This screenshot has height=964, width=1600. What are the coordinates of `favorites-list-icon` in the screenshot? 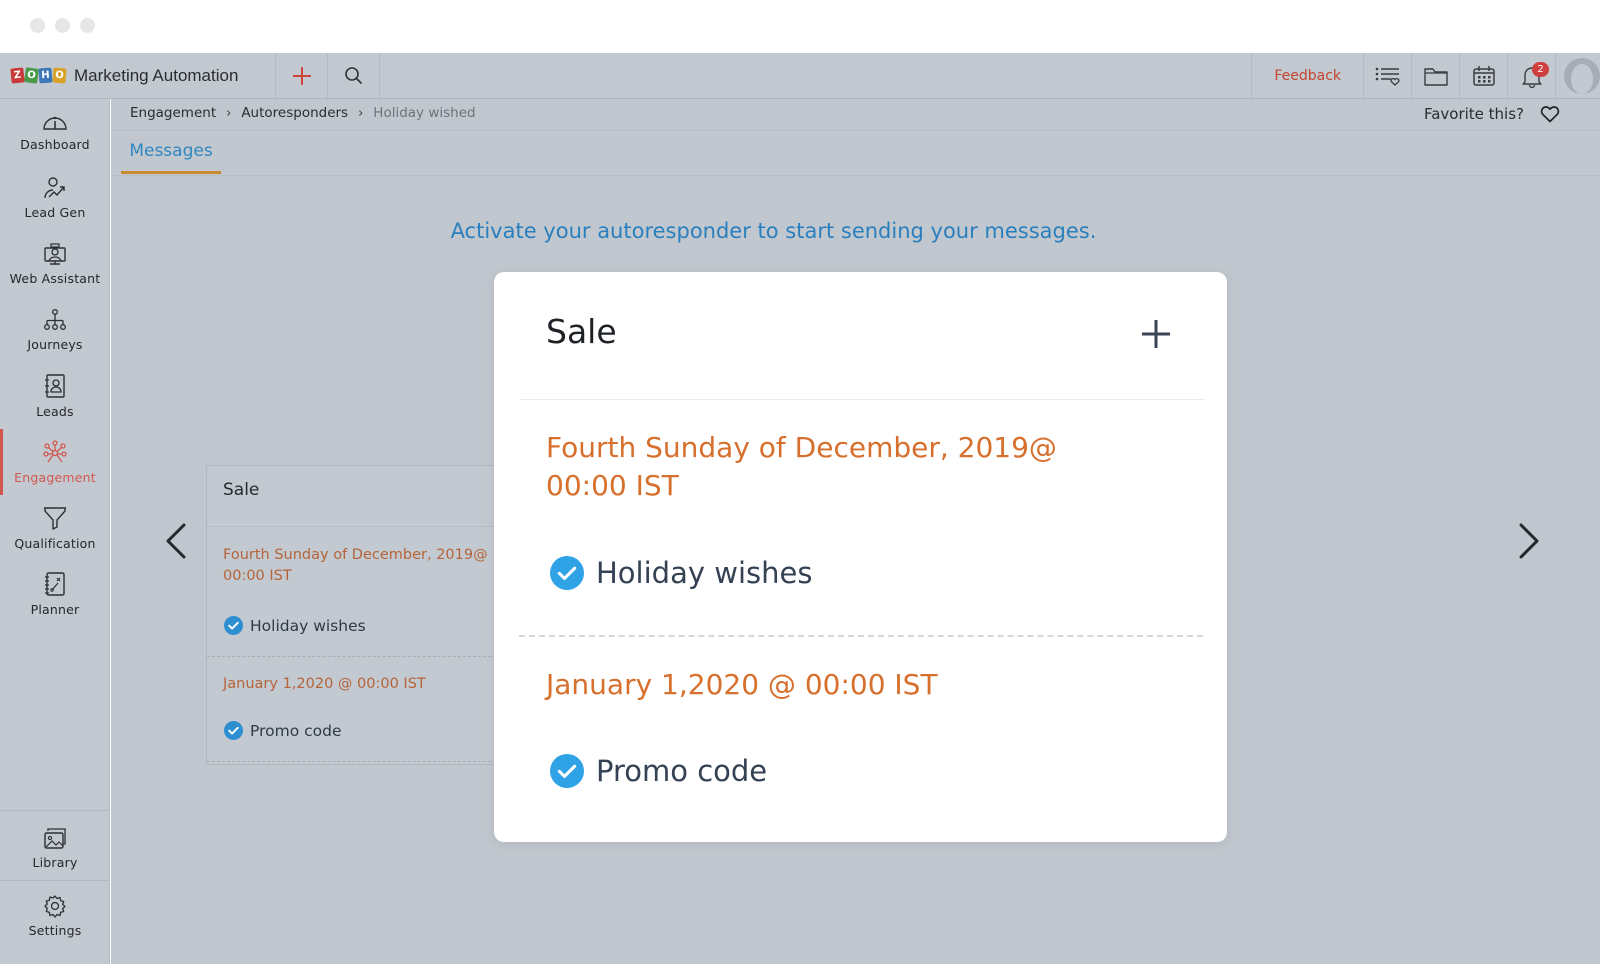 It's located at (1387, 76).